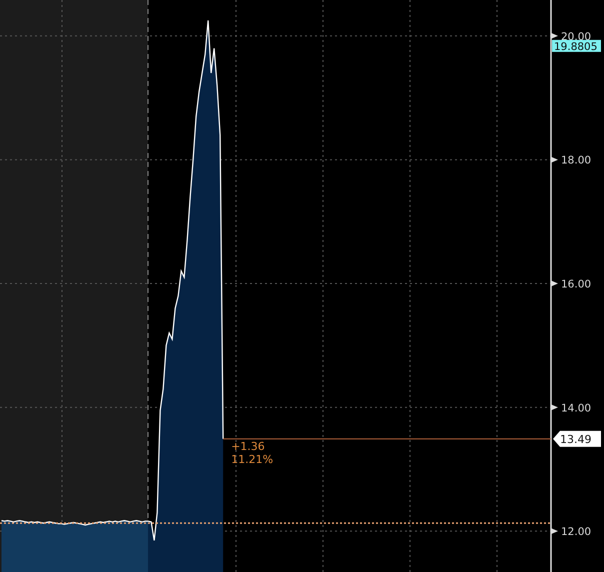  What do you see at coordinates (576, 160) in the screenshot?
I see `axis-label: 18.00` at bounding box center [576, 160].